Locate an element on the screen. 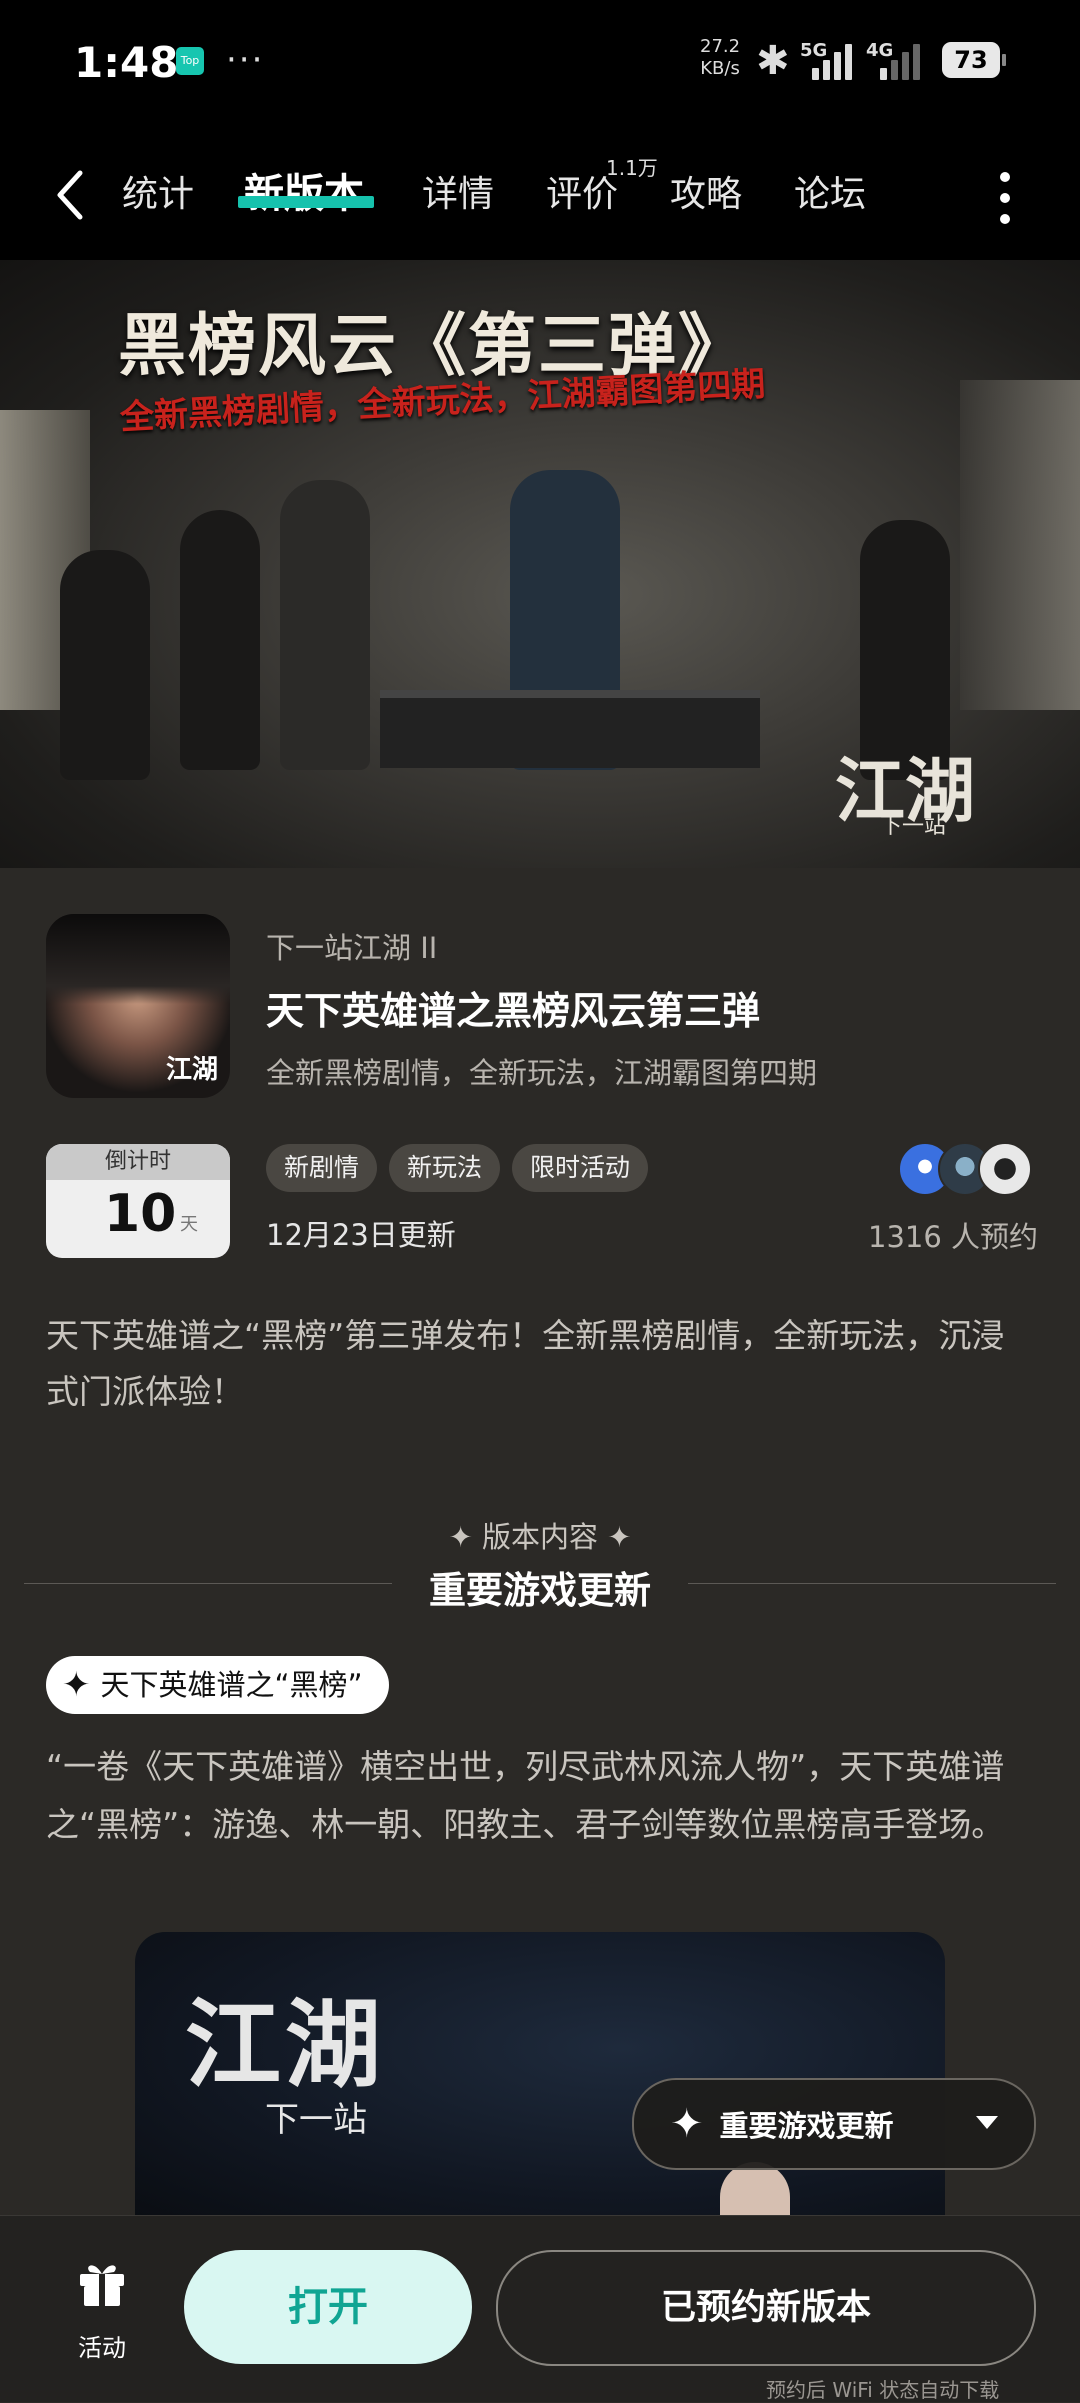 The width and height of the screenshot is (1080, 2403). countdown-unit: 天 is located at coordinates (189, 1224).